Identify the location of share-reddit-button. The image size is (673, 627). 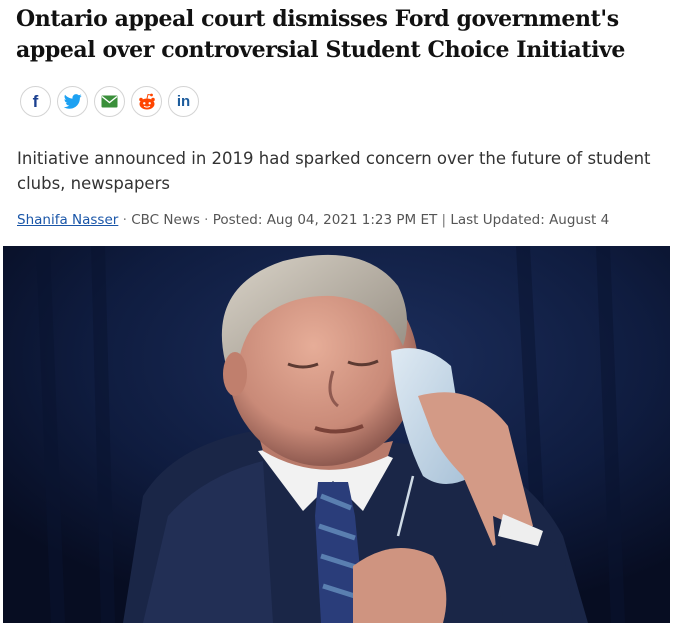
(146, 101).